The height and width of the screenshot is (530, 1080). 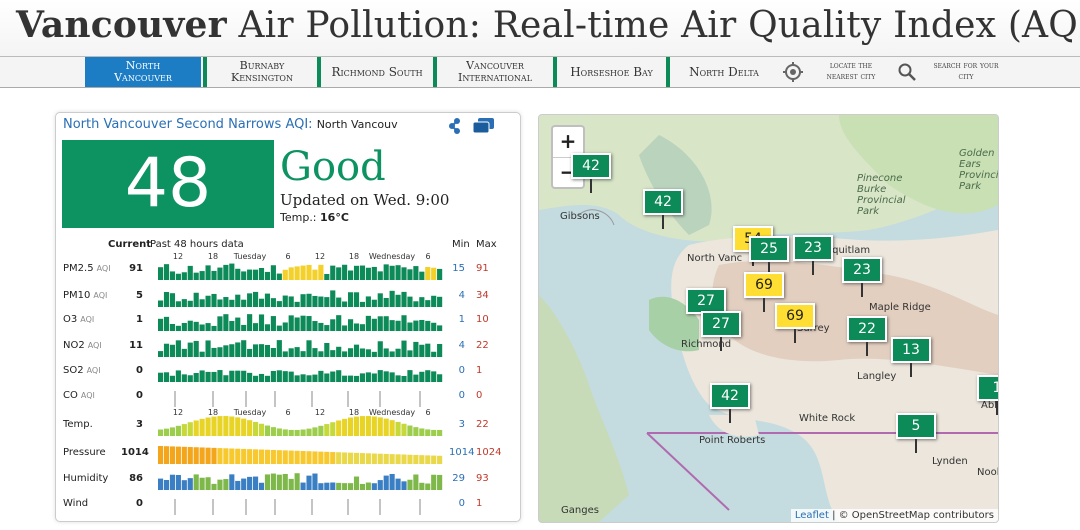 I want to click on map-place-label: Point Roberts, so click(x=732, y=440).